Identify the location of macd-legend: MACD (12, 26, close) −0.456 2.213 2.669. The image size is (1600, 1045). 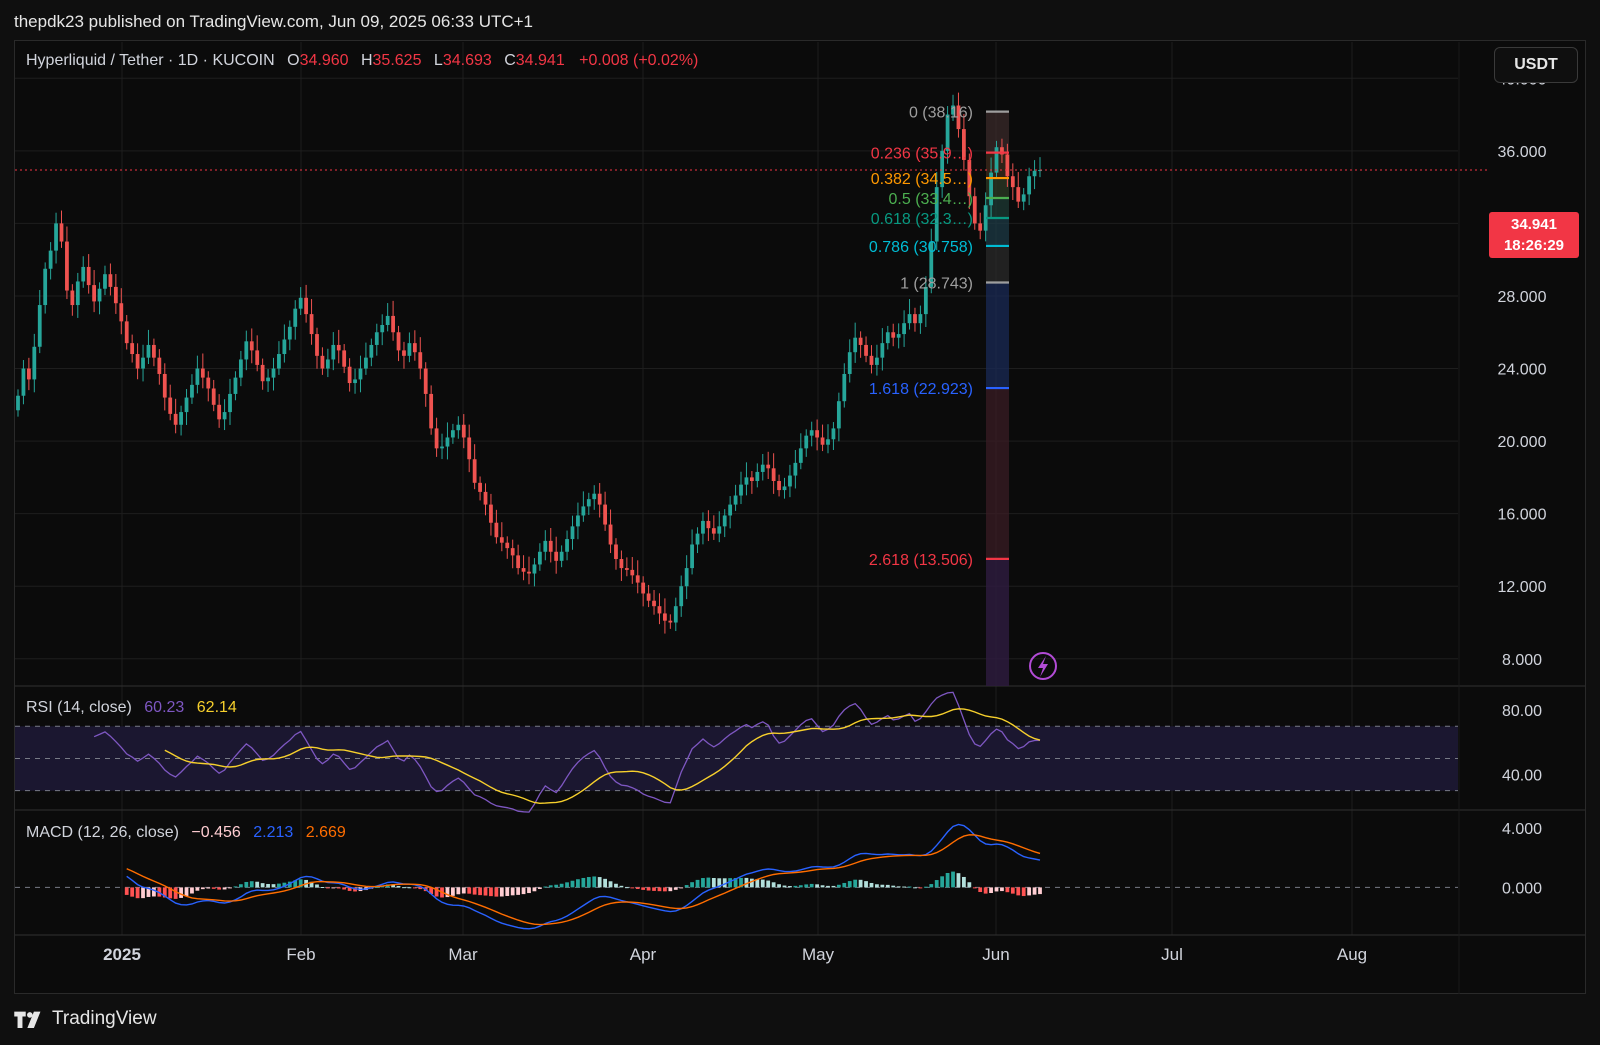
(187, 833).